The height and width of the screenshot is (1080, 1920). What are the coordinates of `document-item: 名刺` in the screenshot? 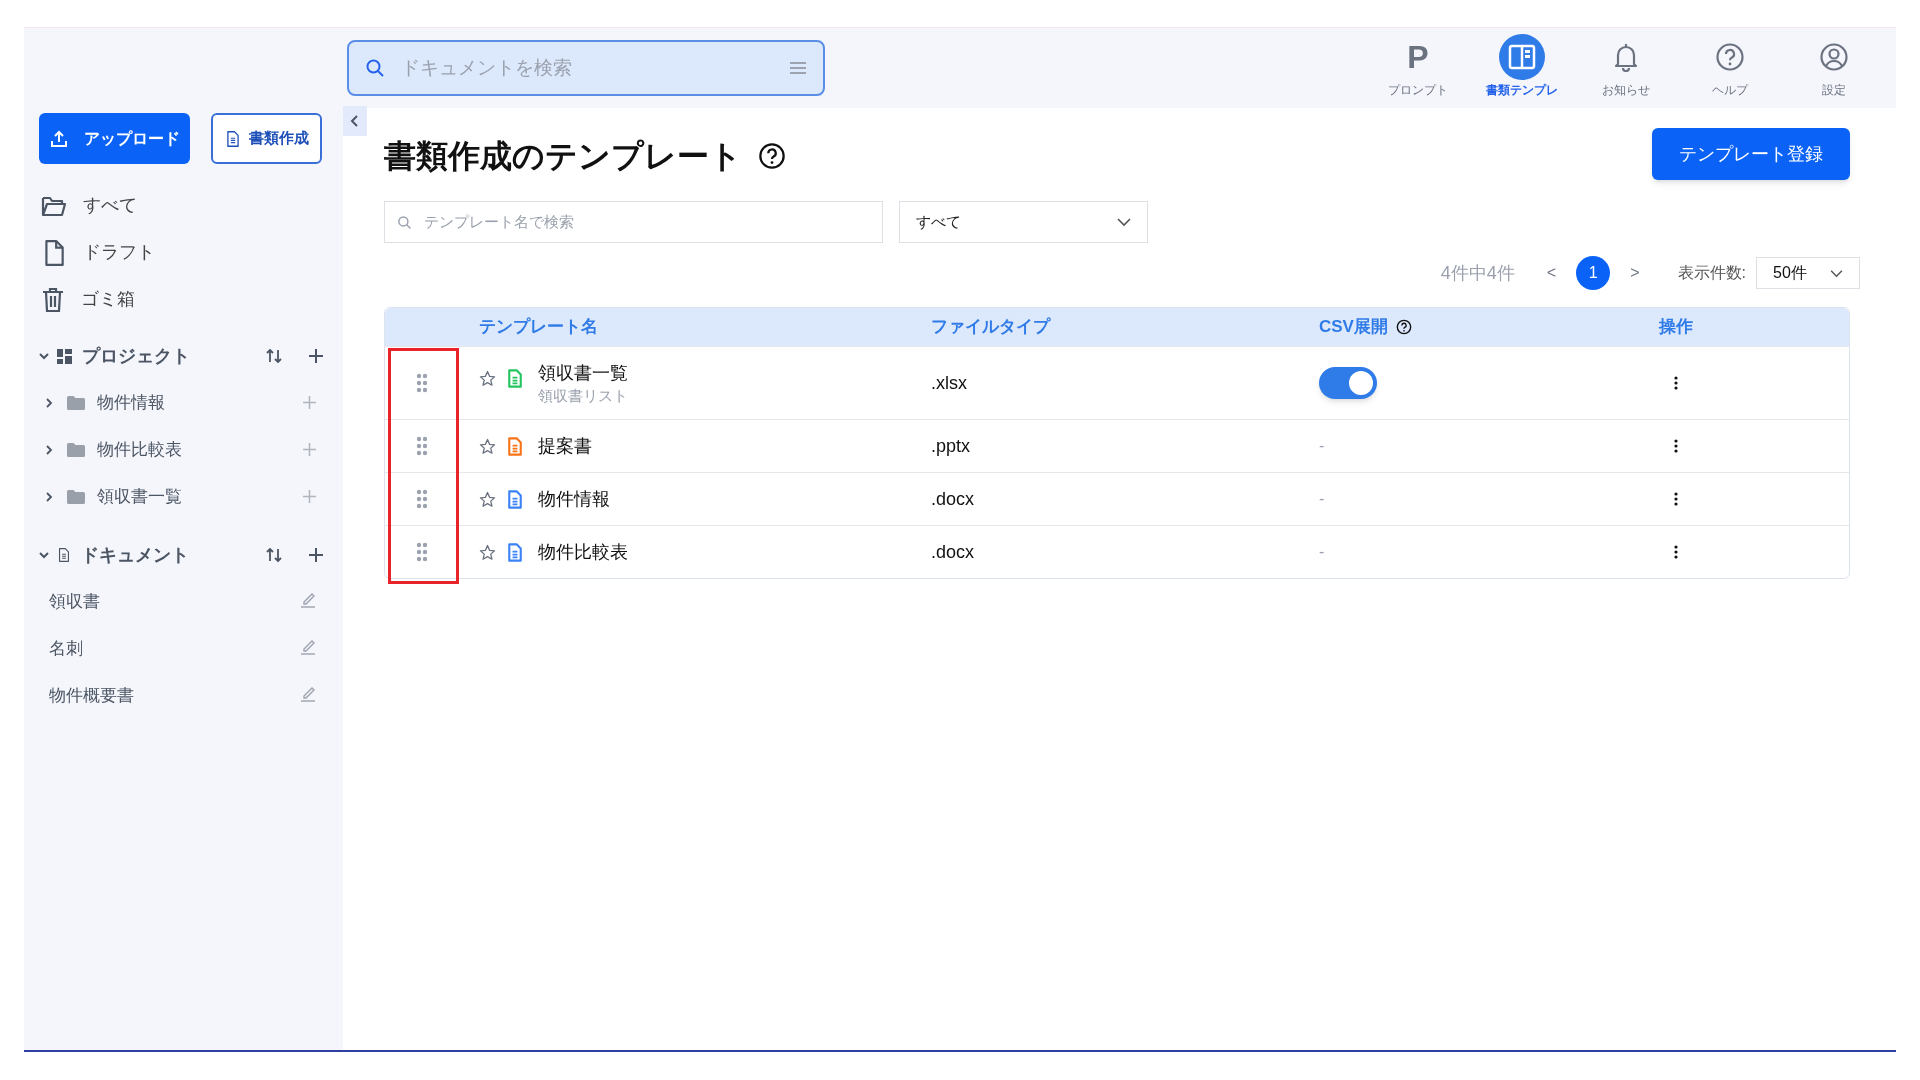 It's located at (66, 648).